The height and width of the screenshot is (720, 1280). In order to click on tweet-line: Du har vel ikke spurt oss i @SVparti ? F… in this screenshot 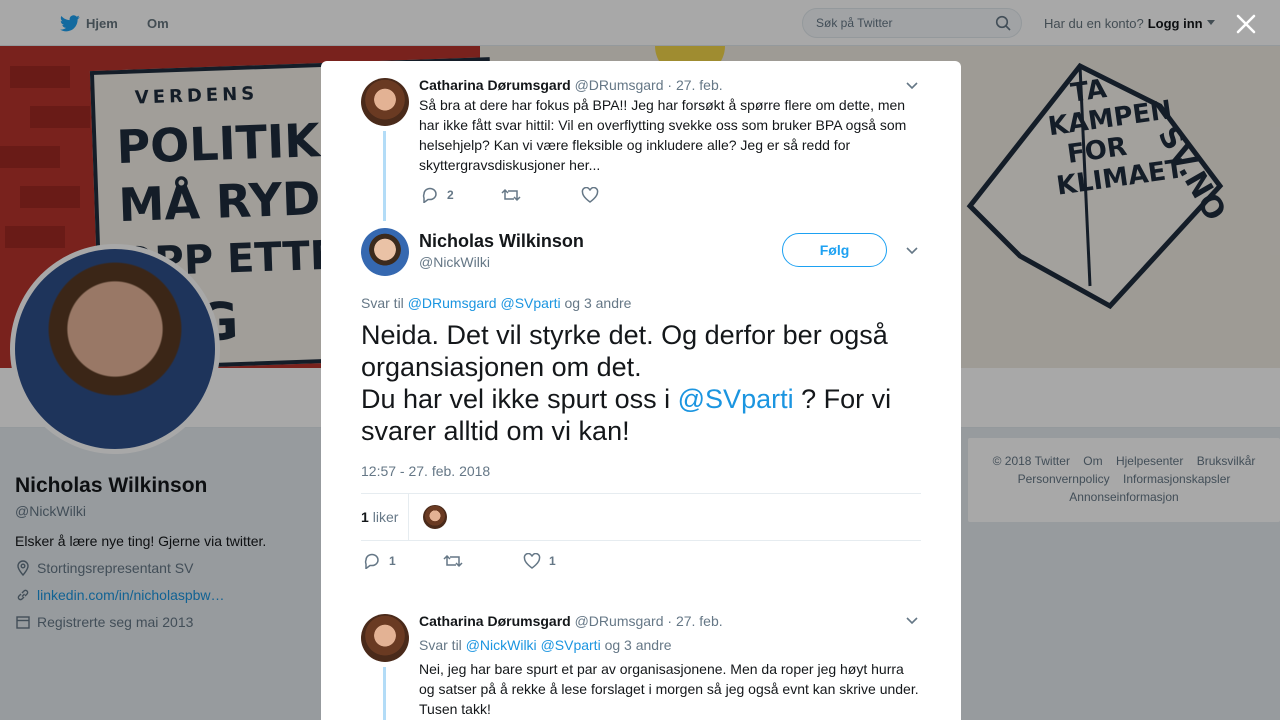, I will do `click(641, 415)`.